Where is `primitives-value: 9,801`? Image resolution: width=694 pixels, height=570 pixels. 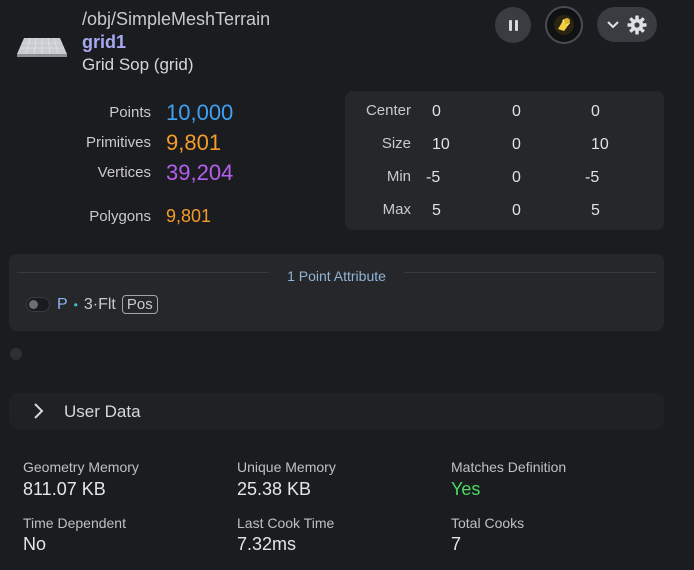 primitives-value: 9,801 is located at coordinates (194, 142).